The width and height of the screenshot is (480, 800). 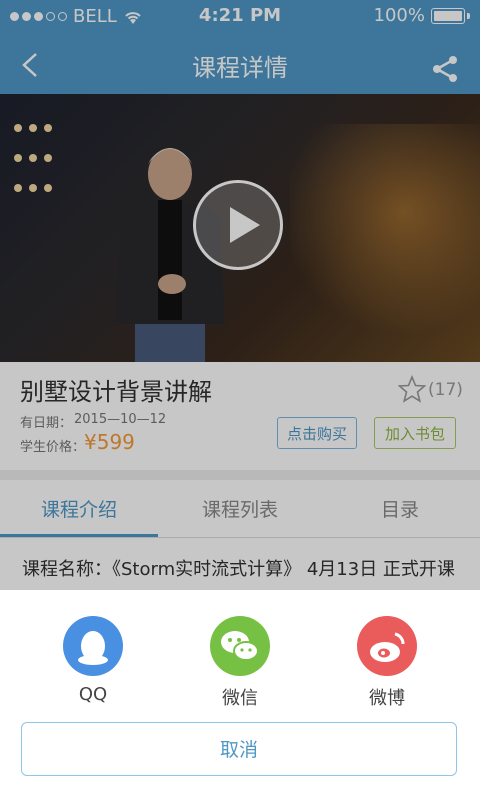 What do you see at coordinates (93, 694) in the screenshot?
I see `share-qq-label: QQ` at bounding box center [93, 694].